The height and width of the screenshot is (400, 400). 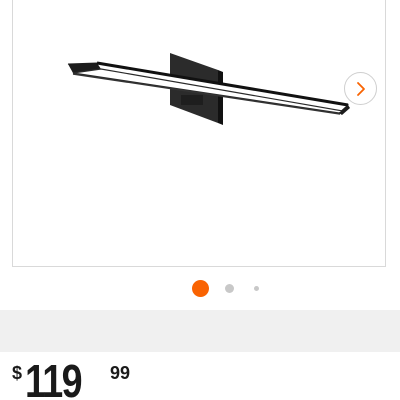 I want to click on carousel-pagination, so click(x=200, y=289).